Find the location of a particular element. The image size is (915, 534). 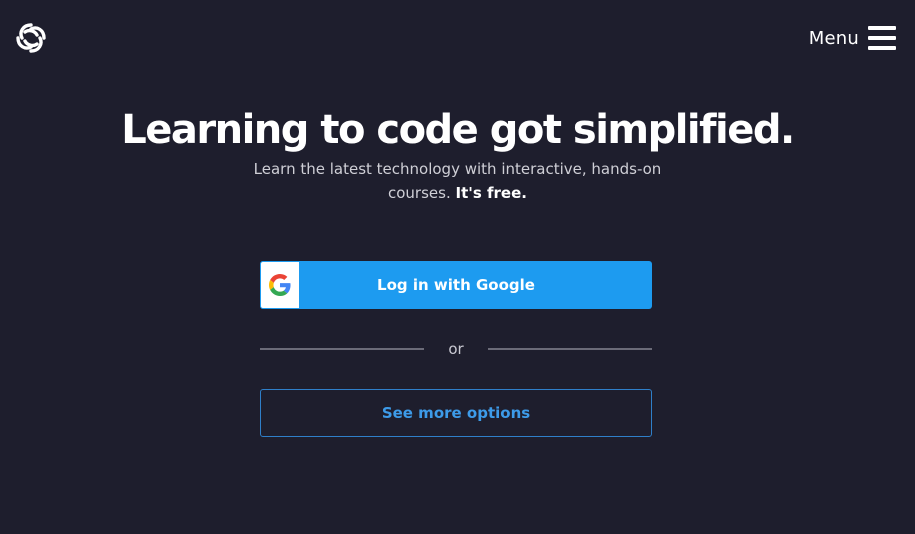

google-login-label: Log in with Google is located at coordinates (456, 285).